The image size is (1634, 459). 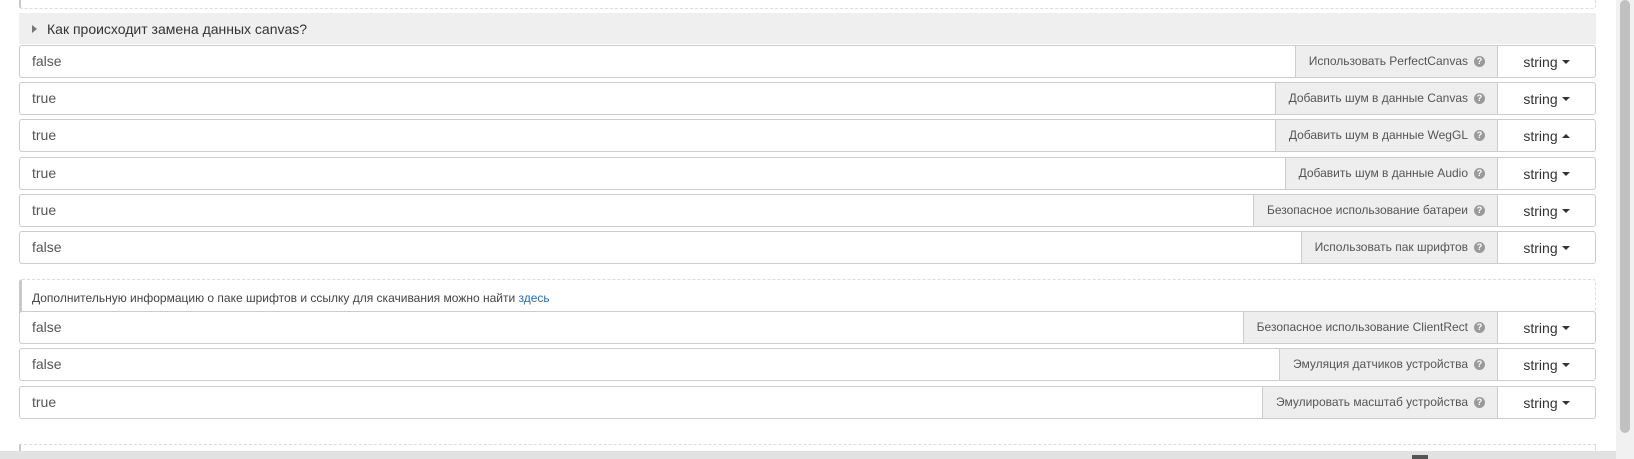 I want to click on horizontal-scrollbar, so click(x=808, y=455).